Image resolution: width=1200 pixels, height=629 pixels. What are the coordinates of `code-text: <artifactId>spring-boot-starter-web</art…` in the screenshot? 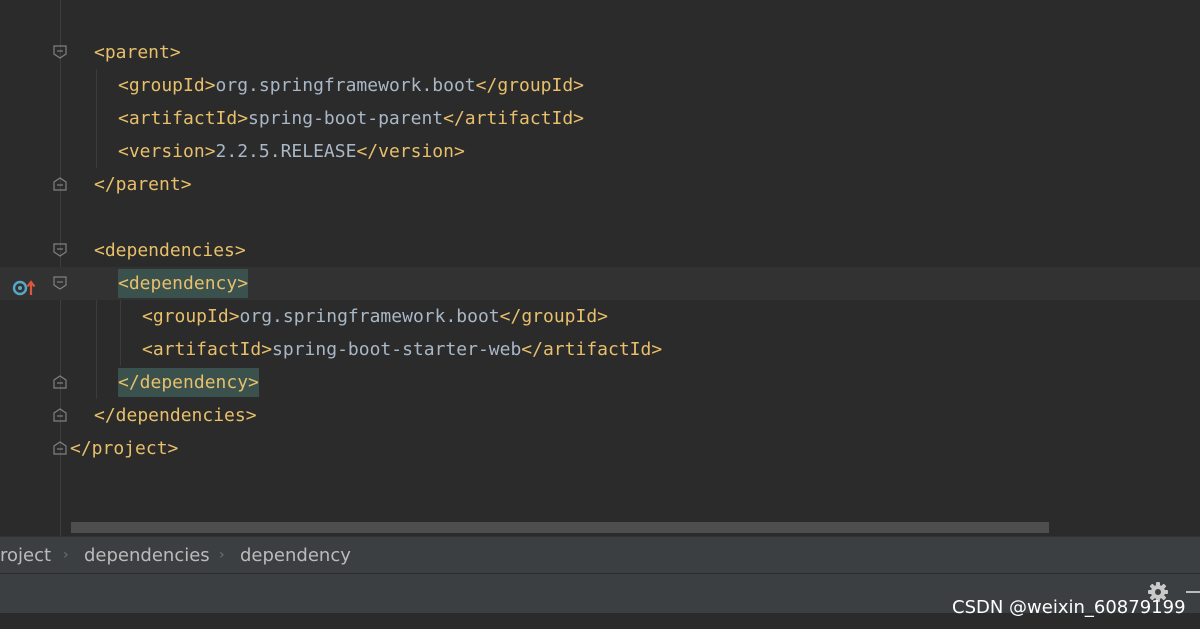 It's located at (402, 349).